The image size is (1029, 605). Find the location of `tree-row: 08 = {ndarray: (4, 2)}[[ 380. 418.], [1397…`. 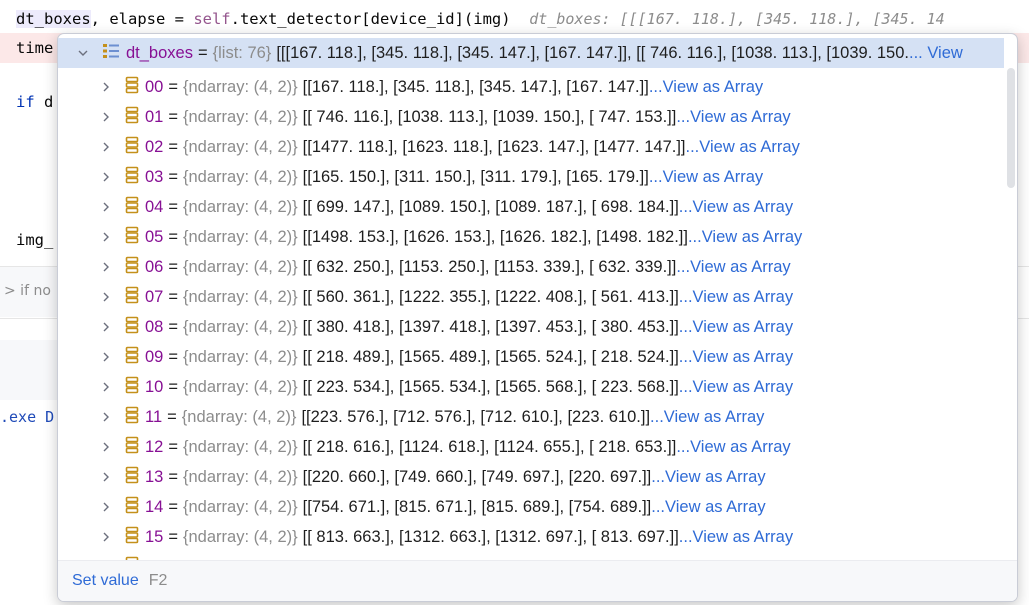

tree-row: 08 = {ndarray: (4, 2)}[[ 380. 418.], [1397… is located at coordinates (531, 327).